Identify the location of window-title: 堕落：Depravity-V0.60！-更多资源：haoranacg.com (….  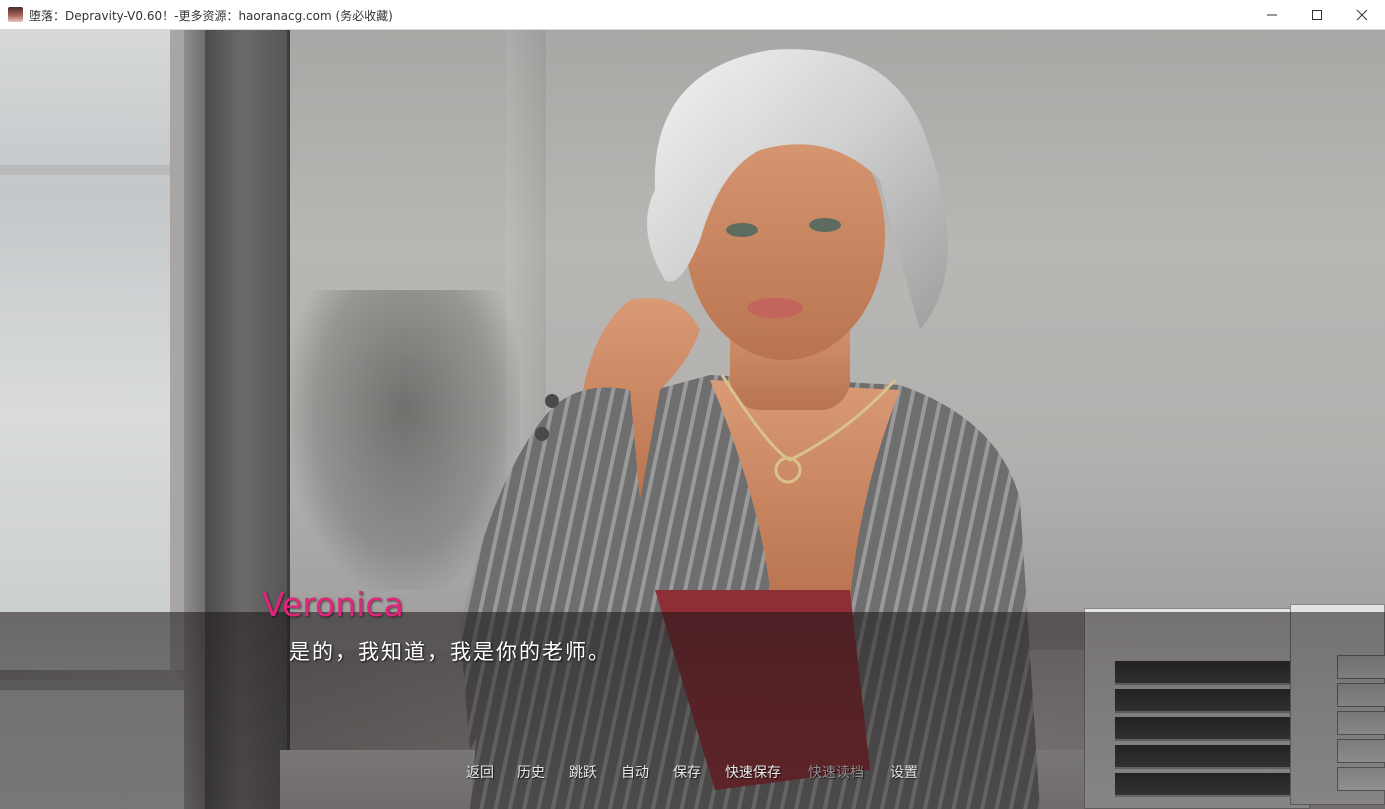
(211, 16).